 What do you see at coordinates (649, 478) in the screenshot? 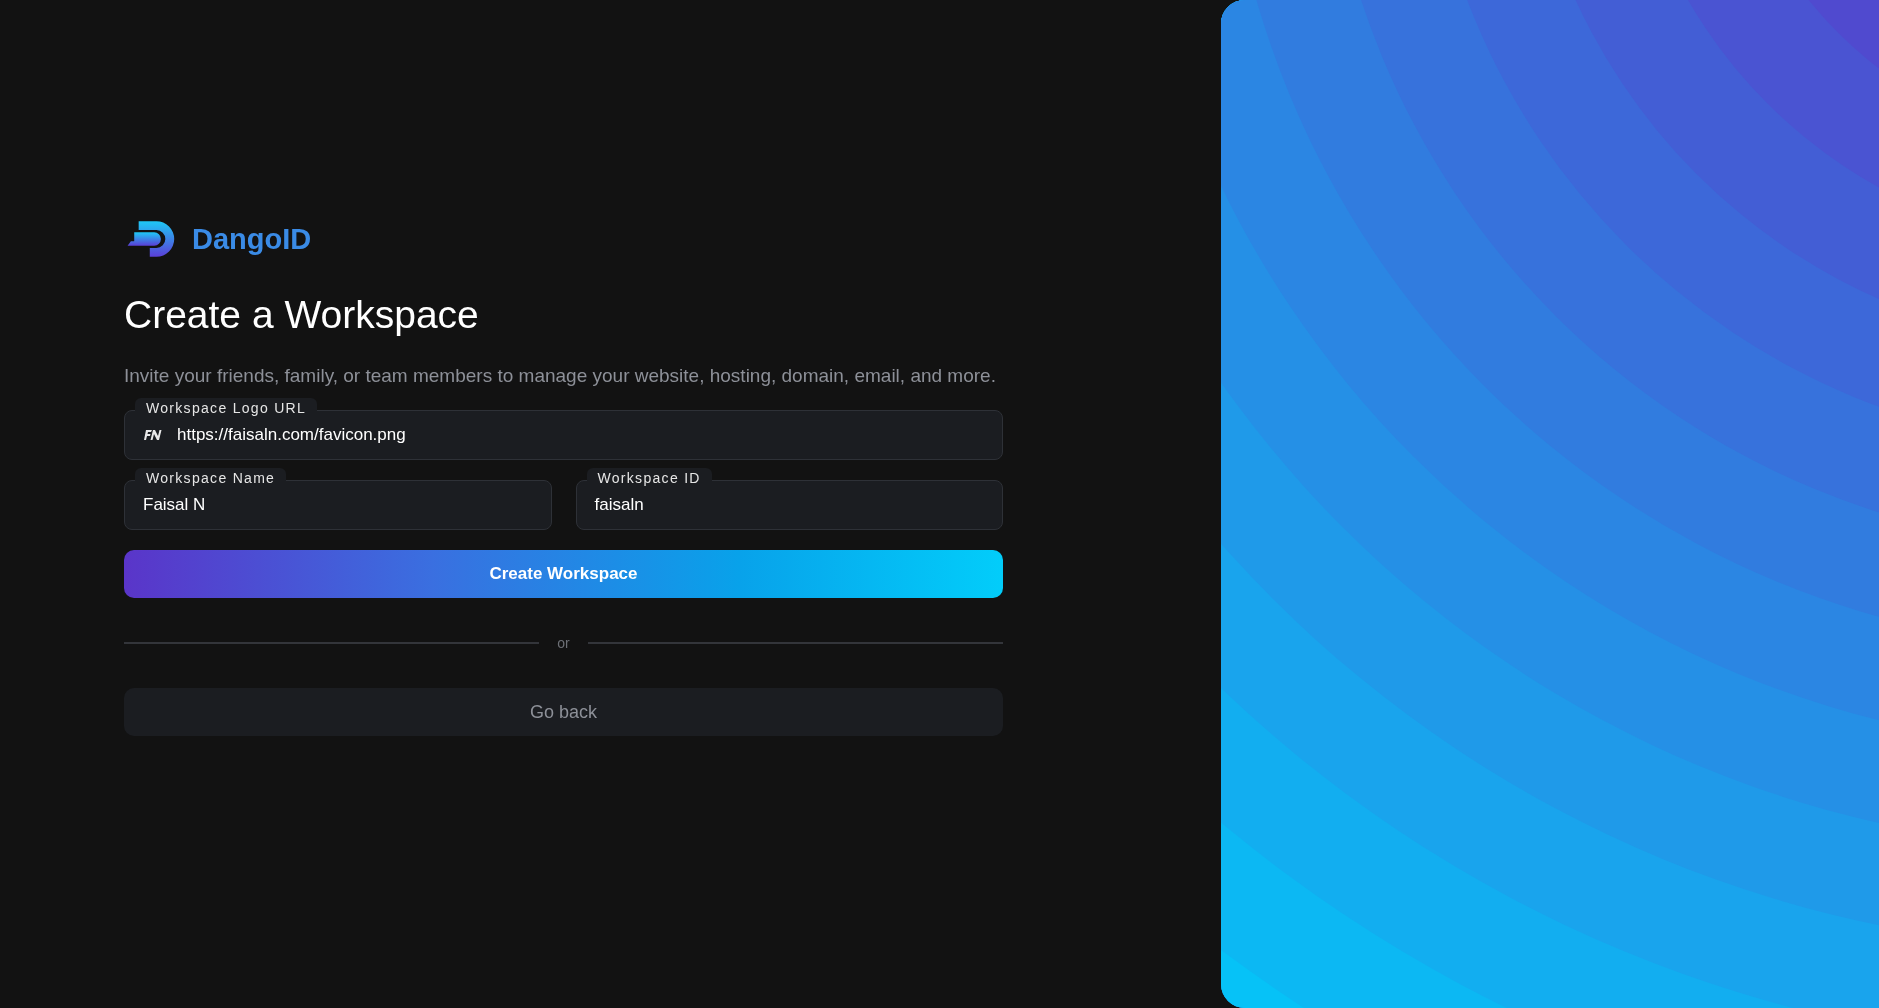
I see `field-label: Workspace ID` at bounding box center [649, 478].